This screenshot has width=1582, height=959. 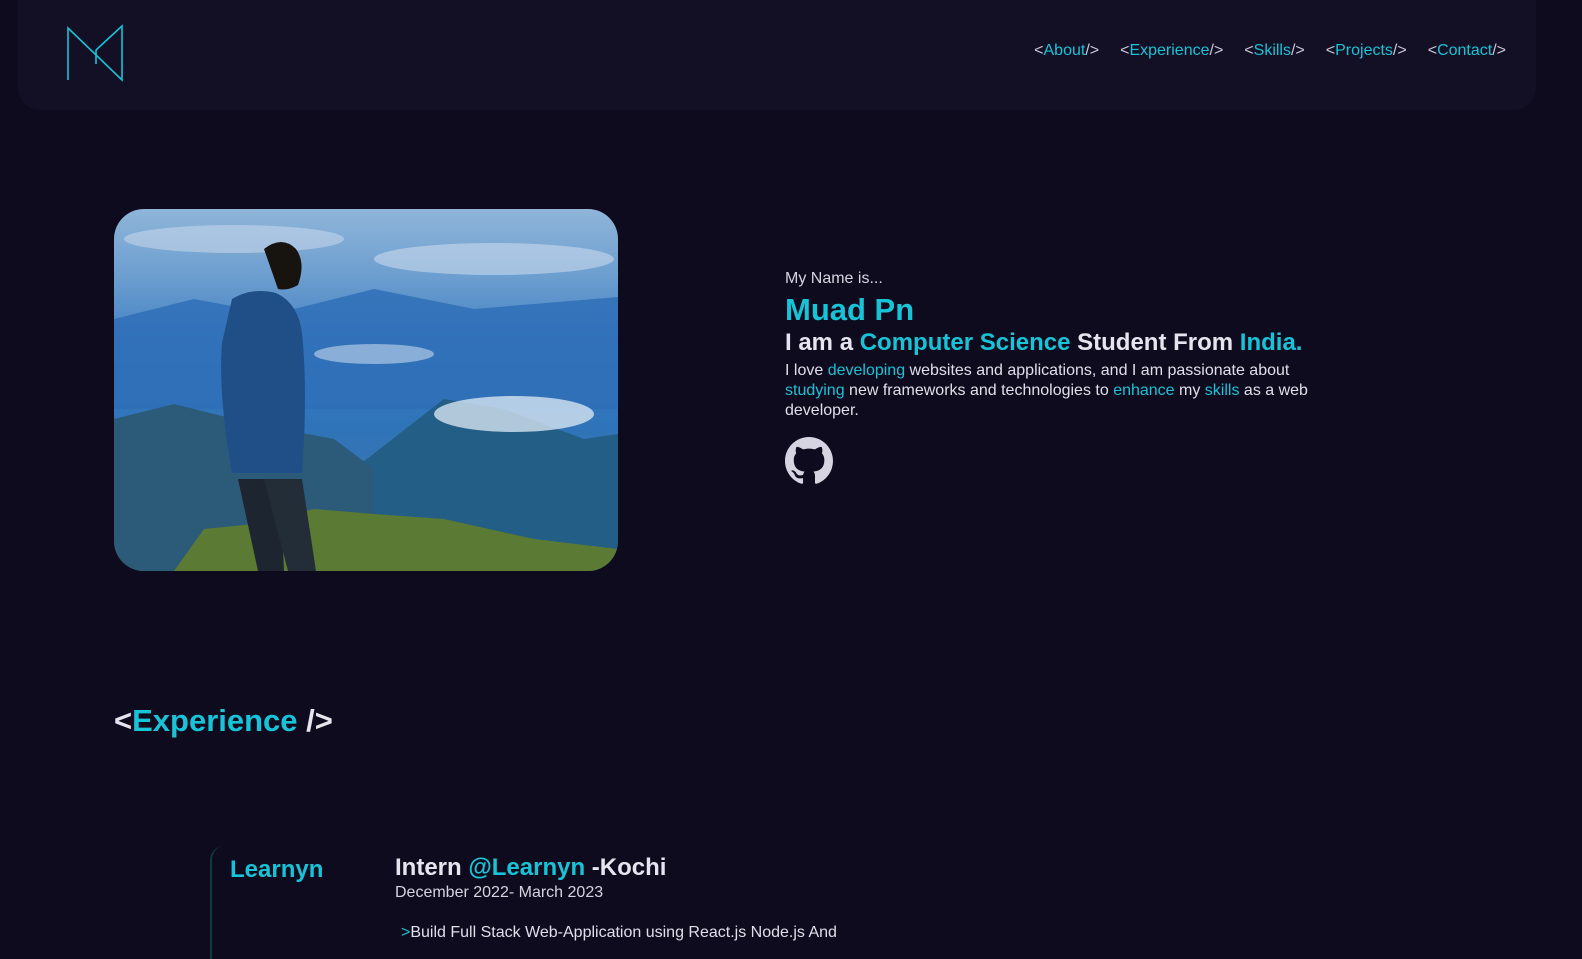 I want to click on job-dates: December 2022- March 2023, so click(x=499, y=892).